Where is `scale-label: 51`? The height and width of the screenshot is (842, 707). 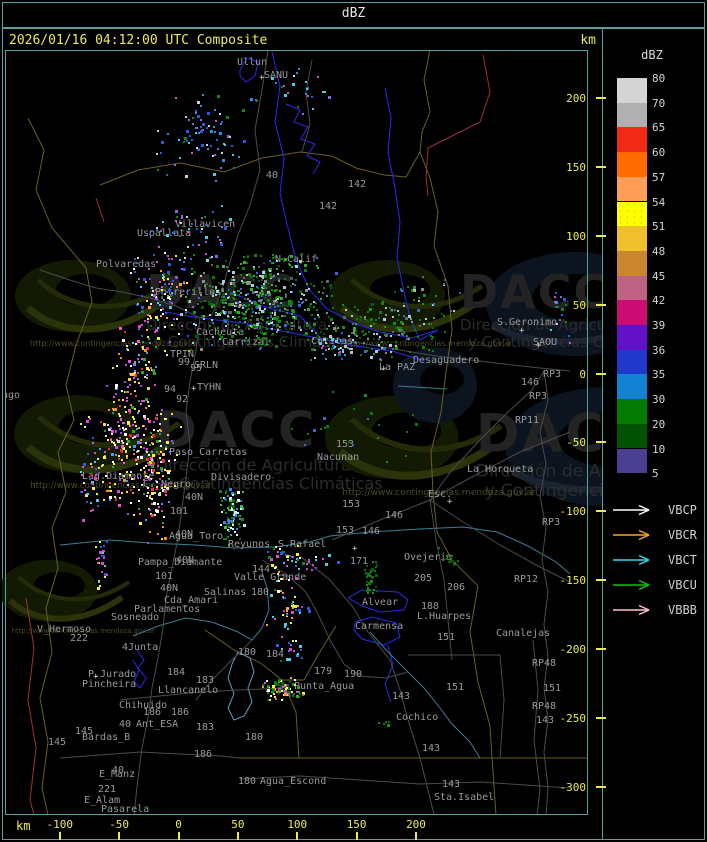 scale-label: 51 is located at coordinates (659, 227).